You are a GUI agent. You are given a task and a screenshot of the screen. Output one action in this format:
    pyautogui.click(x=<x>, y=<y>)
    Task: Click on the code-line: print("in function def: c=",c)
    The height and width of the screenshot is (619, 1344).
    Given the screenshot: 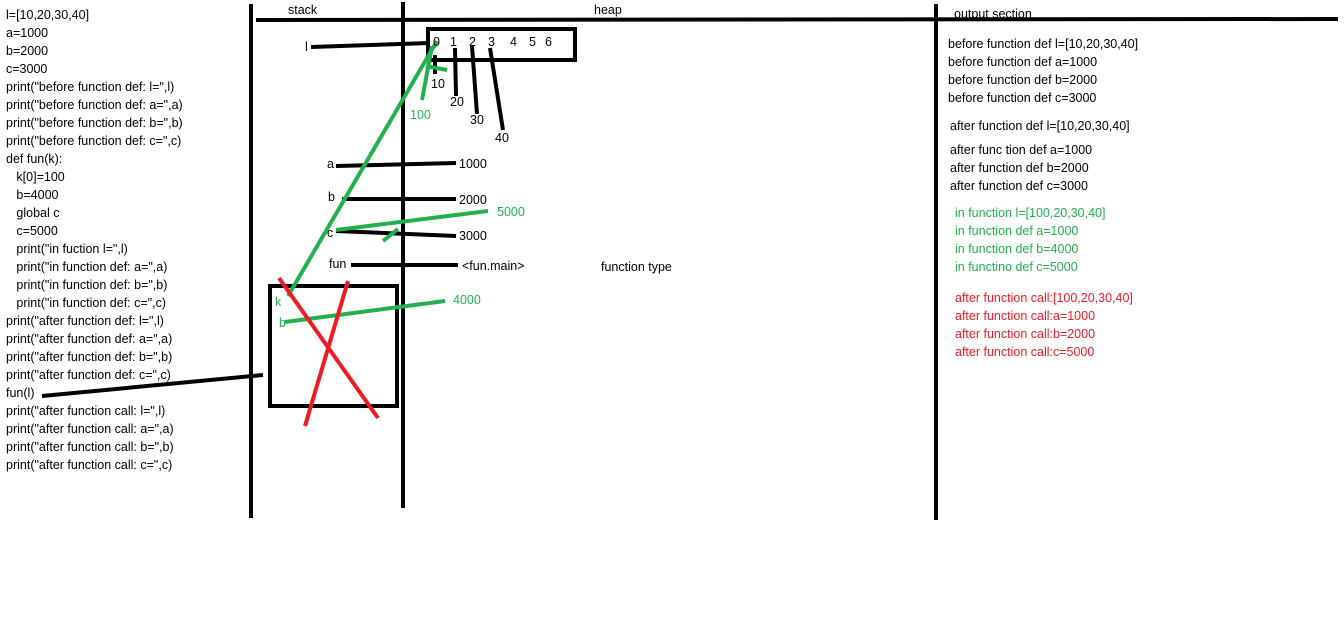 What is the action you would take?
    pyautogui.click(x=86, y=303)
    